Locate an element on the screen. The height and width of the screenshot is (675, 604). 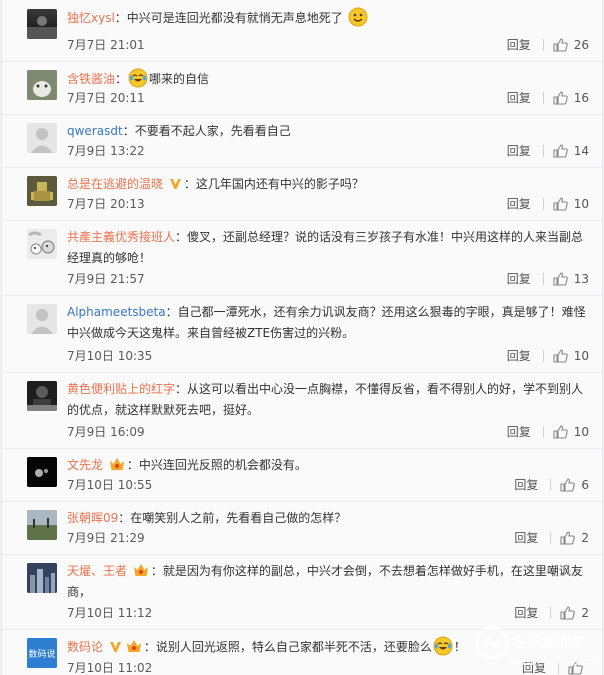
comment-item: qwerasdt：不要看不起人家，先看看自己 7月9日 13:22 回复 14 is located at coordinates (302, 141).